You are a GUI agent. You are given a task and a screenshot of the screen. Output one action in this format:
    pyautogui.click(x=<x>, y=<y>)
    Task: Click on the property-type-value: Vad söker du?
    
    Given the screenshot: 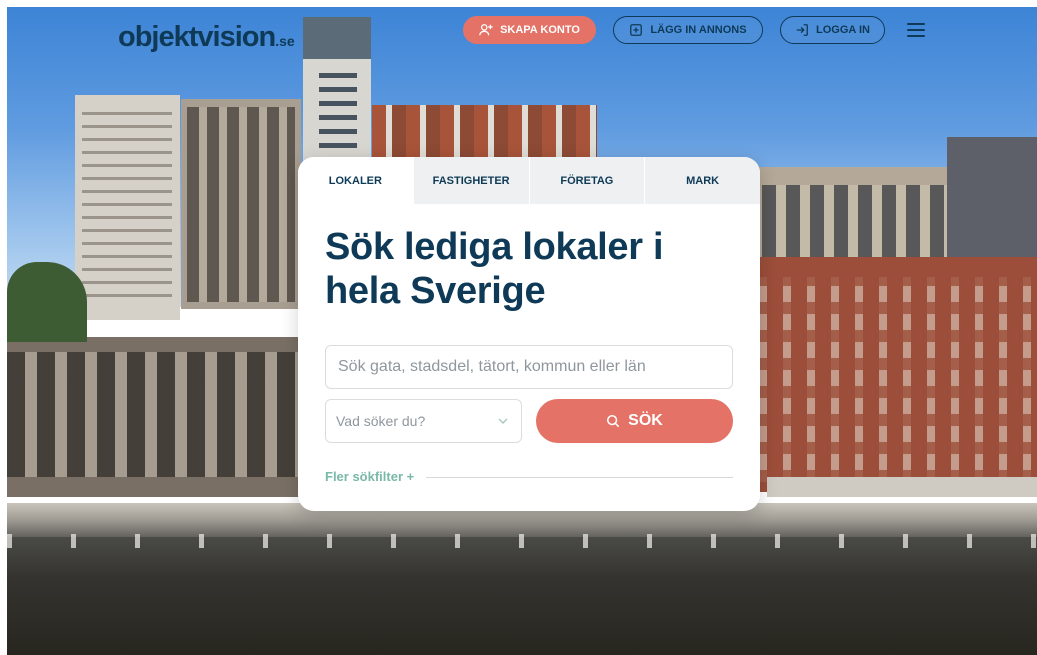 What is the action you would take?
    pyautogui.click(x=381, y=421)
    